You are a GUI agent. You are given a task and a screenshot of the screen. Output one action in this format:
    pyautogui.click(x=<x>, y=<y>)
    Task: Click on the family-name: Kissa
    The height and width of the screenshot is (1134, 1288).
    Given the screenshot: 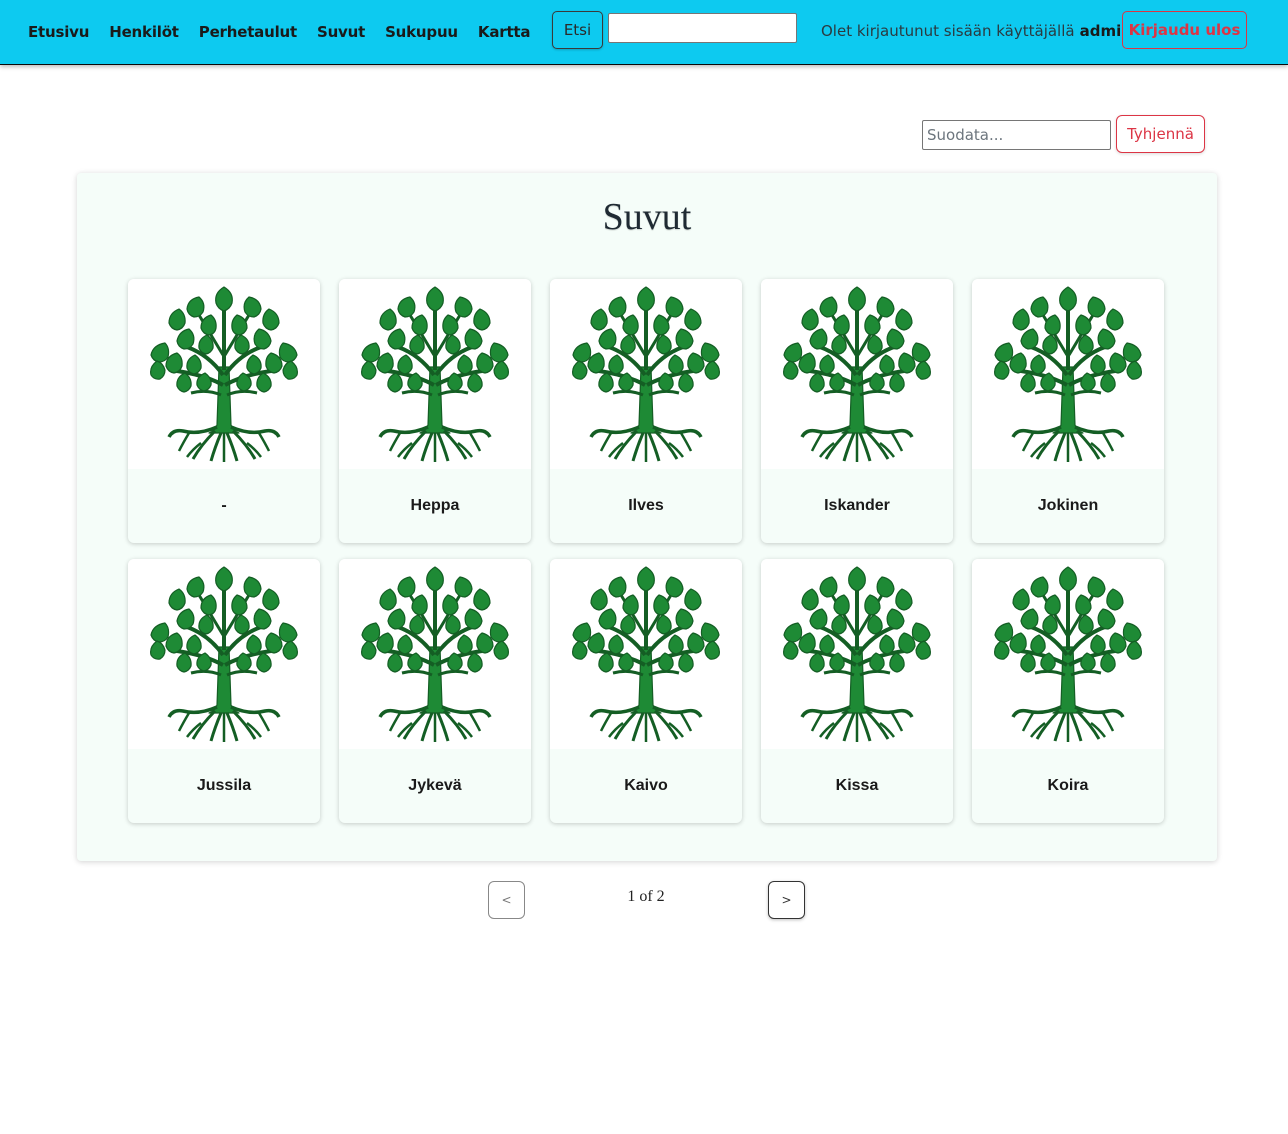 What is the action you would take?
    pyautogui.click(x=857, y=785)
    